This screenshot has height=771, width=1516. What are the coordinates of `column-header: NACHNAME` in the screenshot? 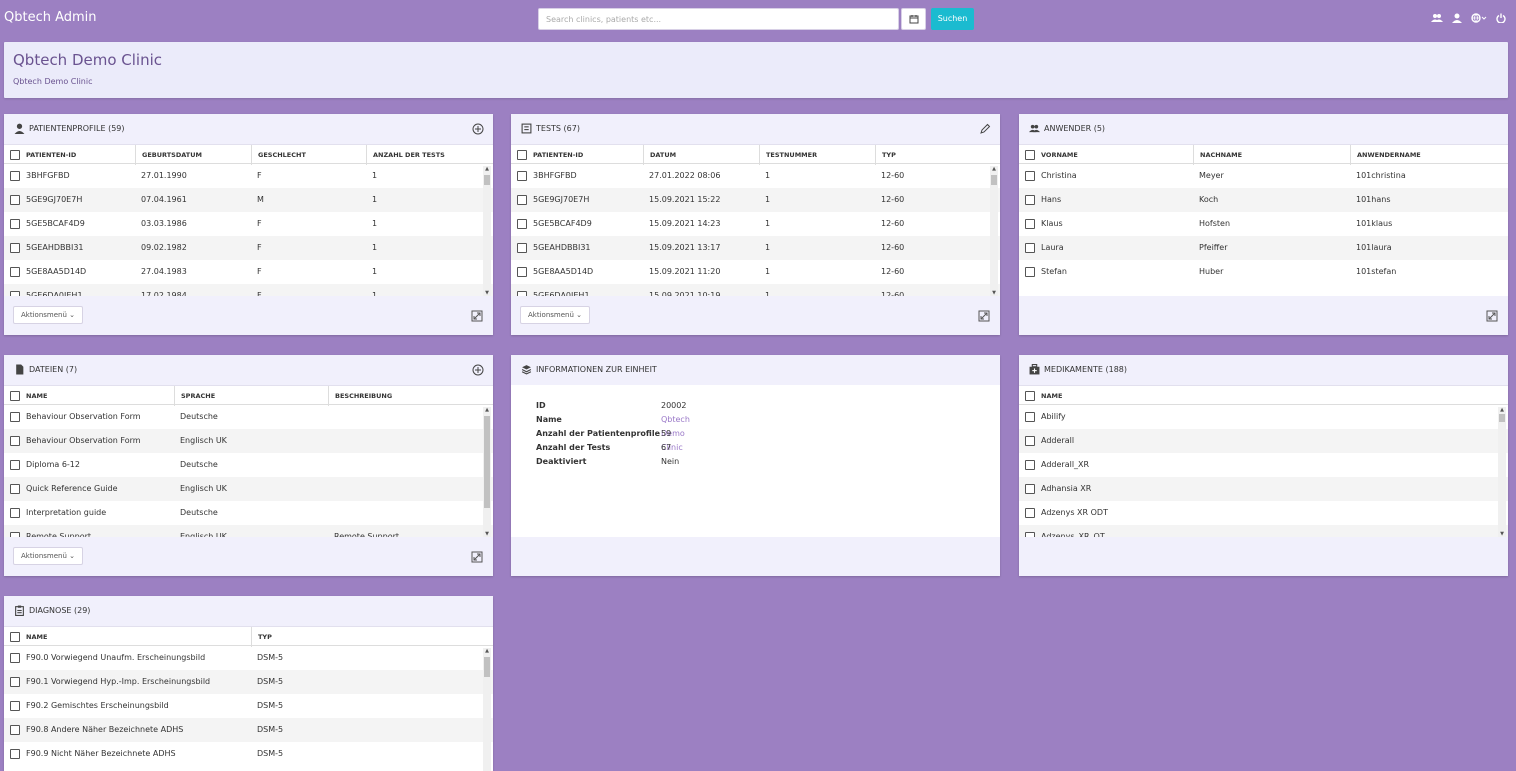 It's located at (1217, 155).